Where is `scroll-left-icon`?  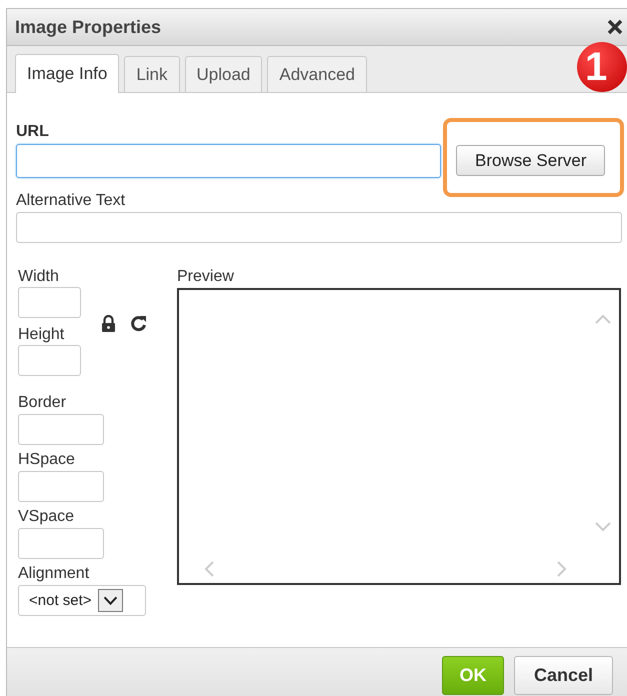 scroll-left-icon is located at coordinates (209, 569).